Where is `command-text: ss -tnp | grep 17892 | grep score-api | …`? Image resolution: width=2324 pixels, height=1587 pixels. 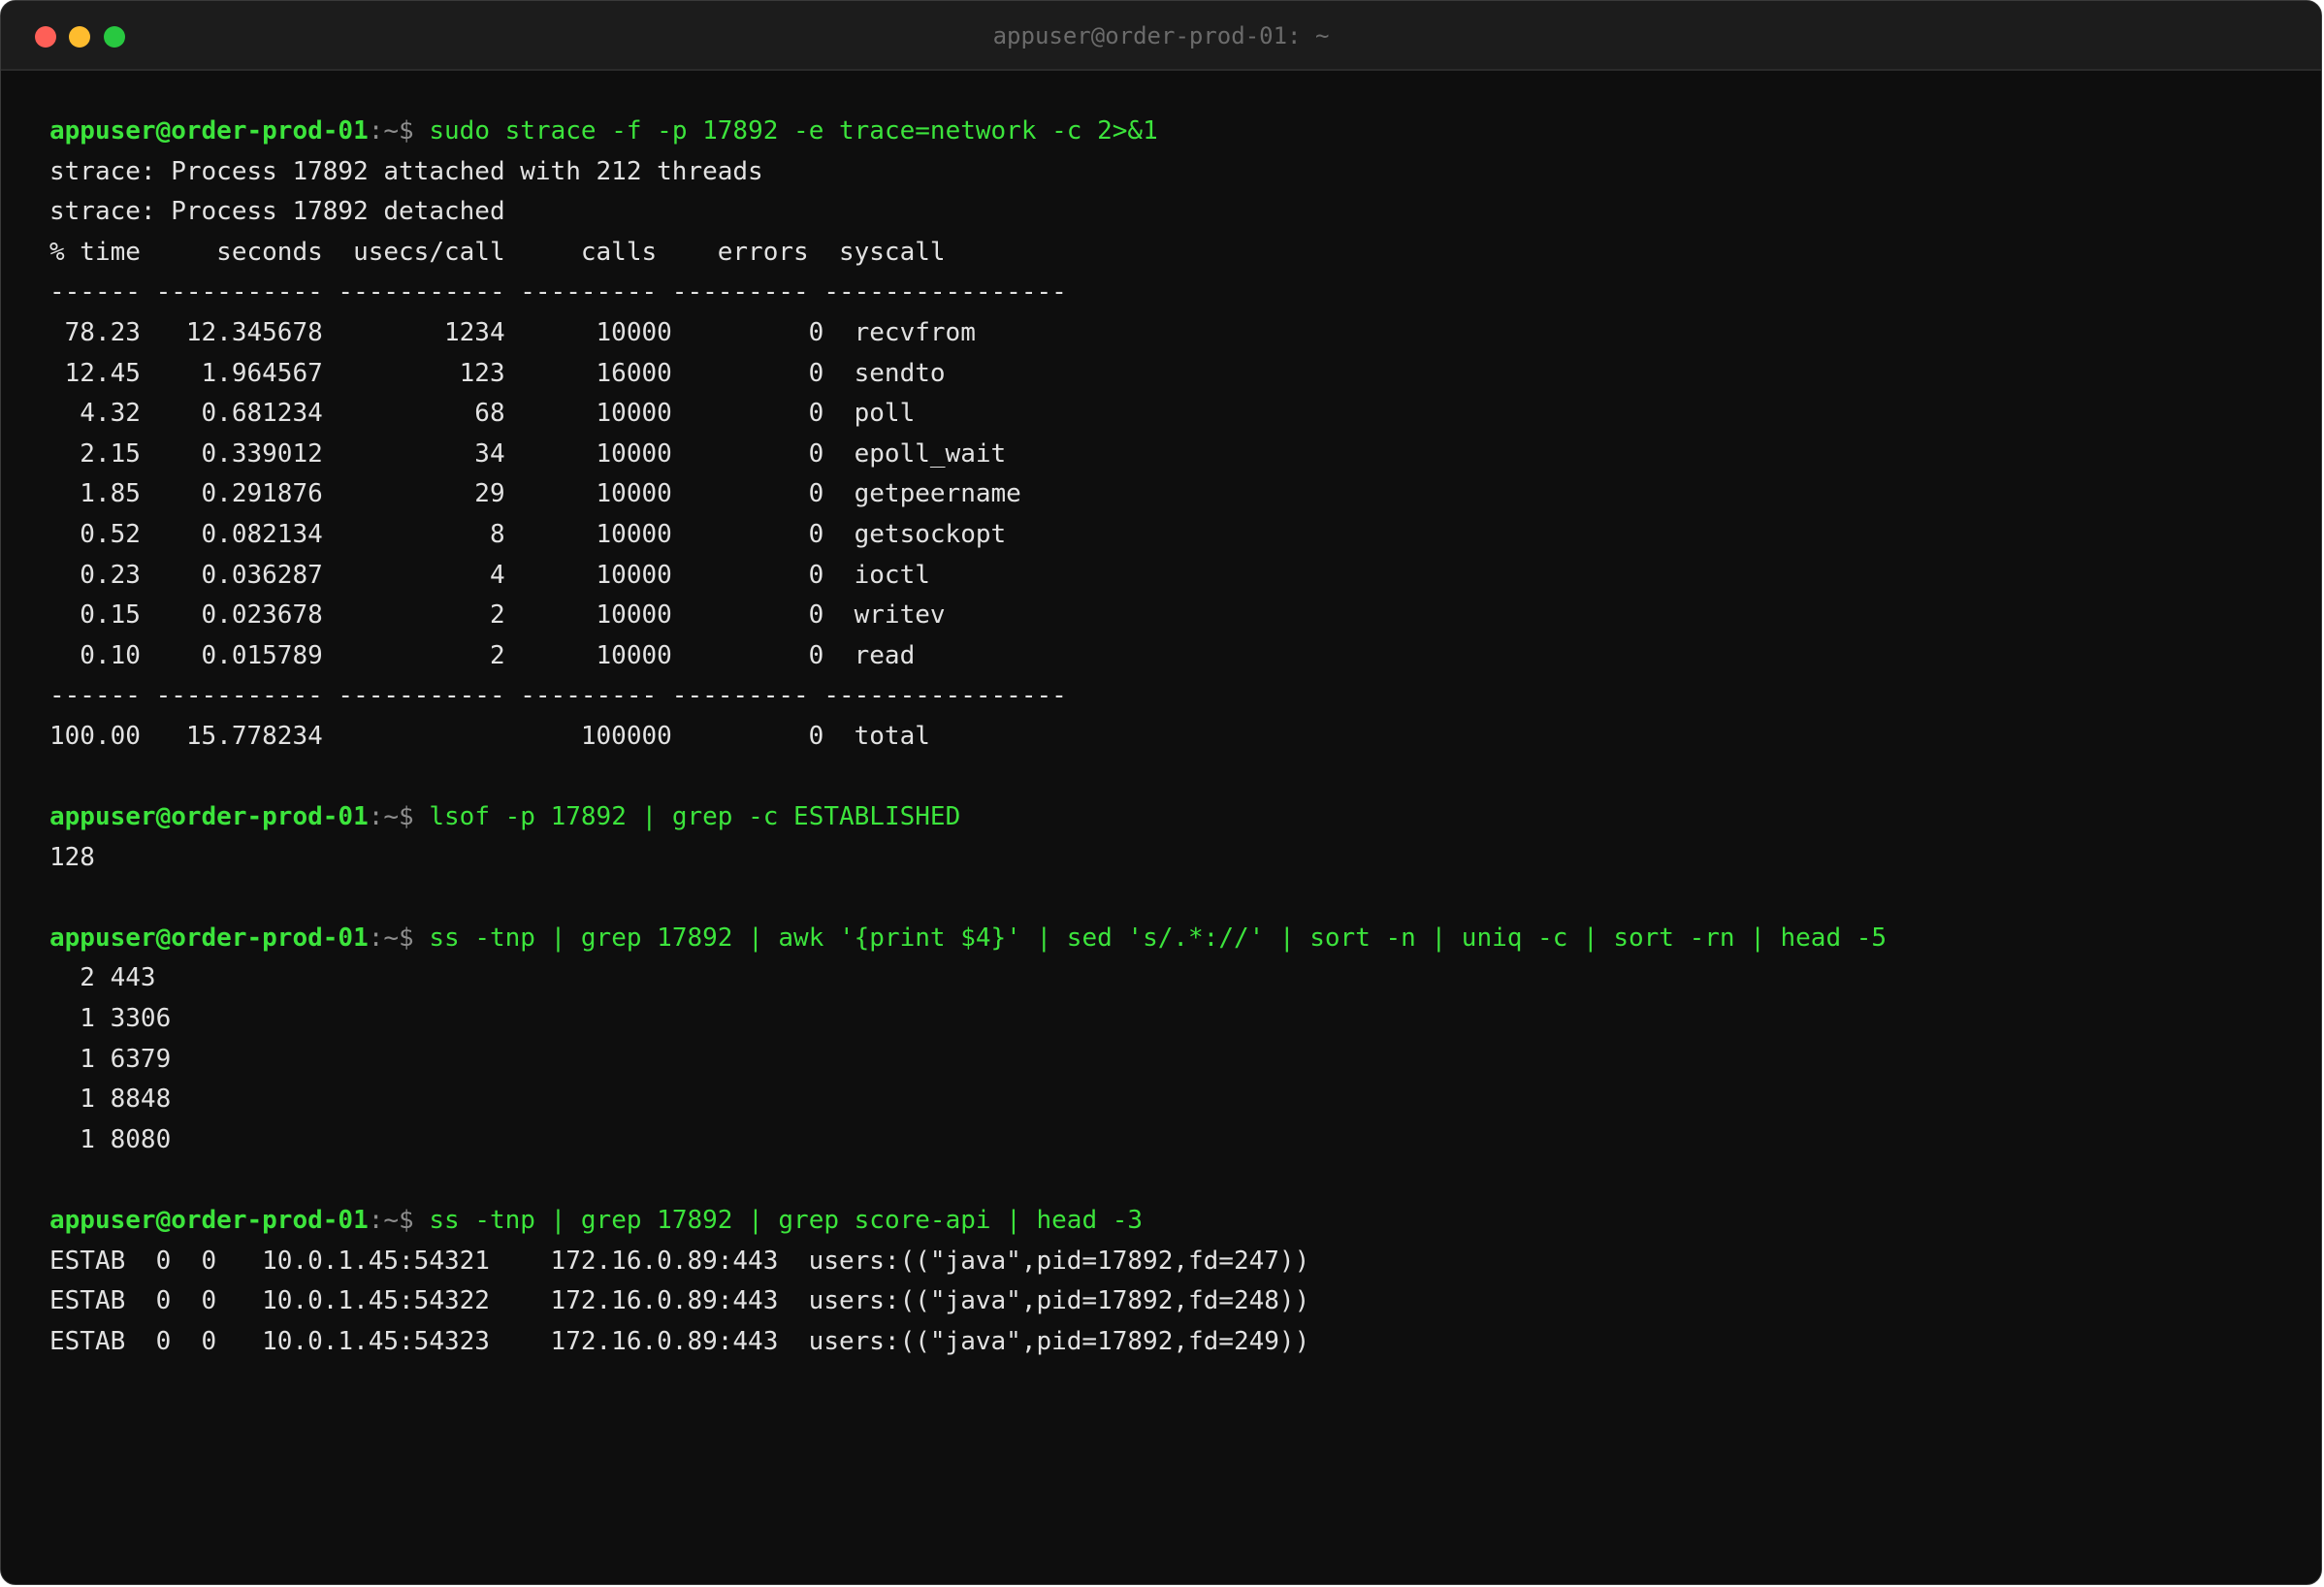 command-text: ss -tnp | grep 17892 | grep score-api | … is located at coordinates (786, 1221).